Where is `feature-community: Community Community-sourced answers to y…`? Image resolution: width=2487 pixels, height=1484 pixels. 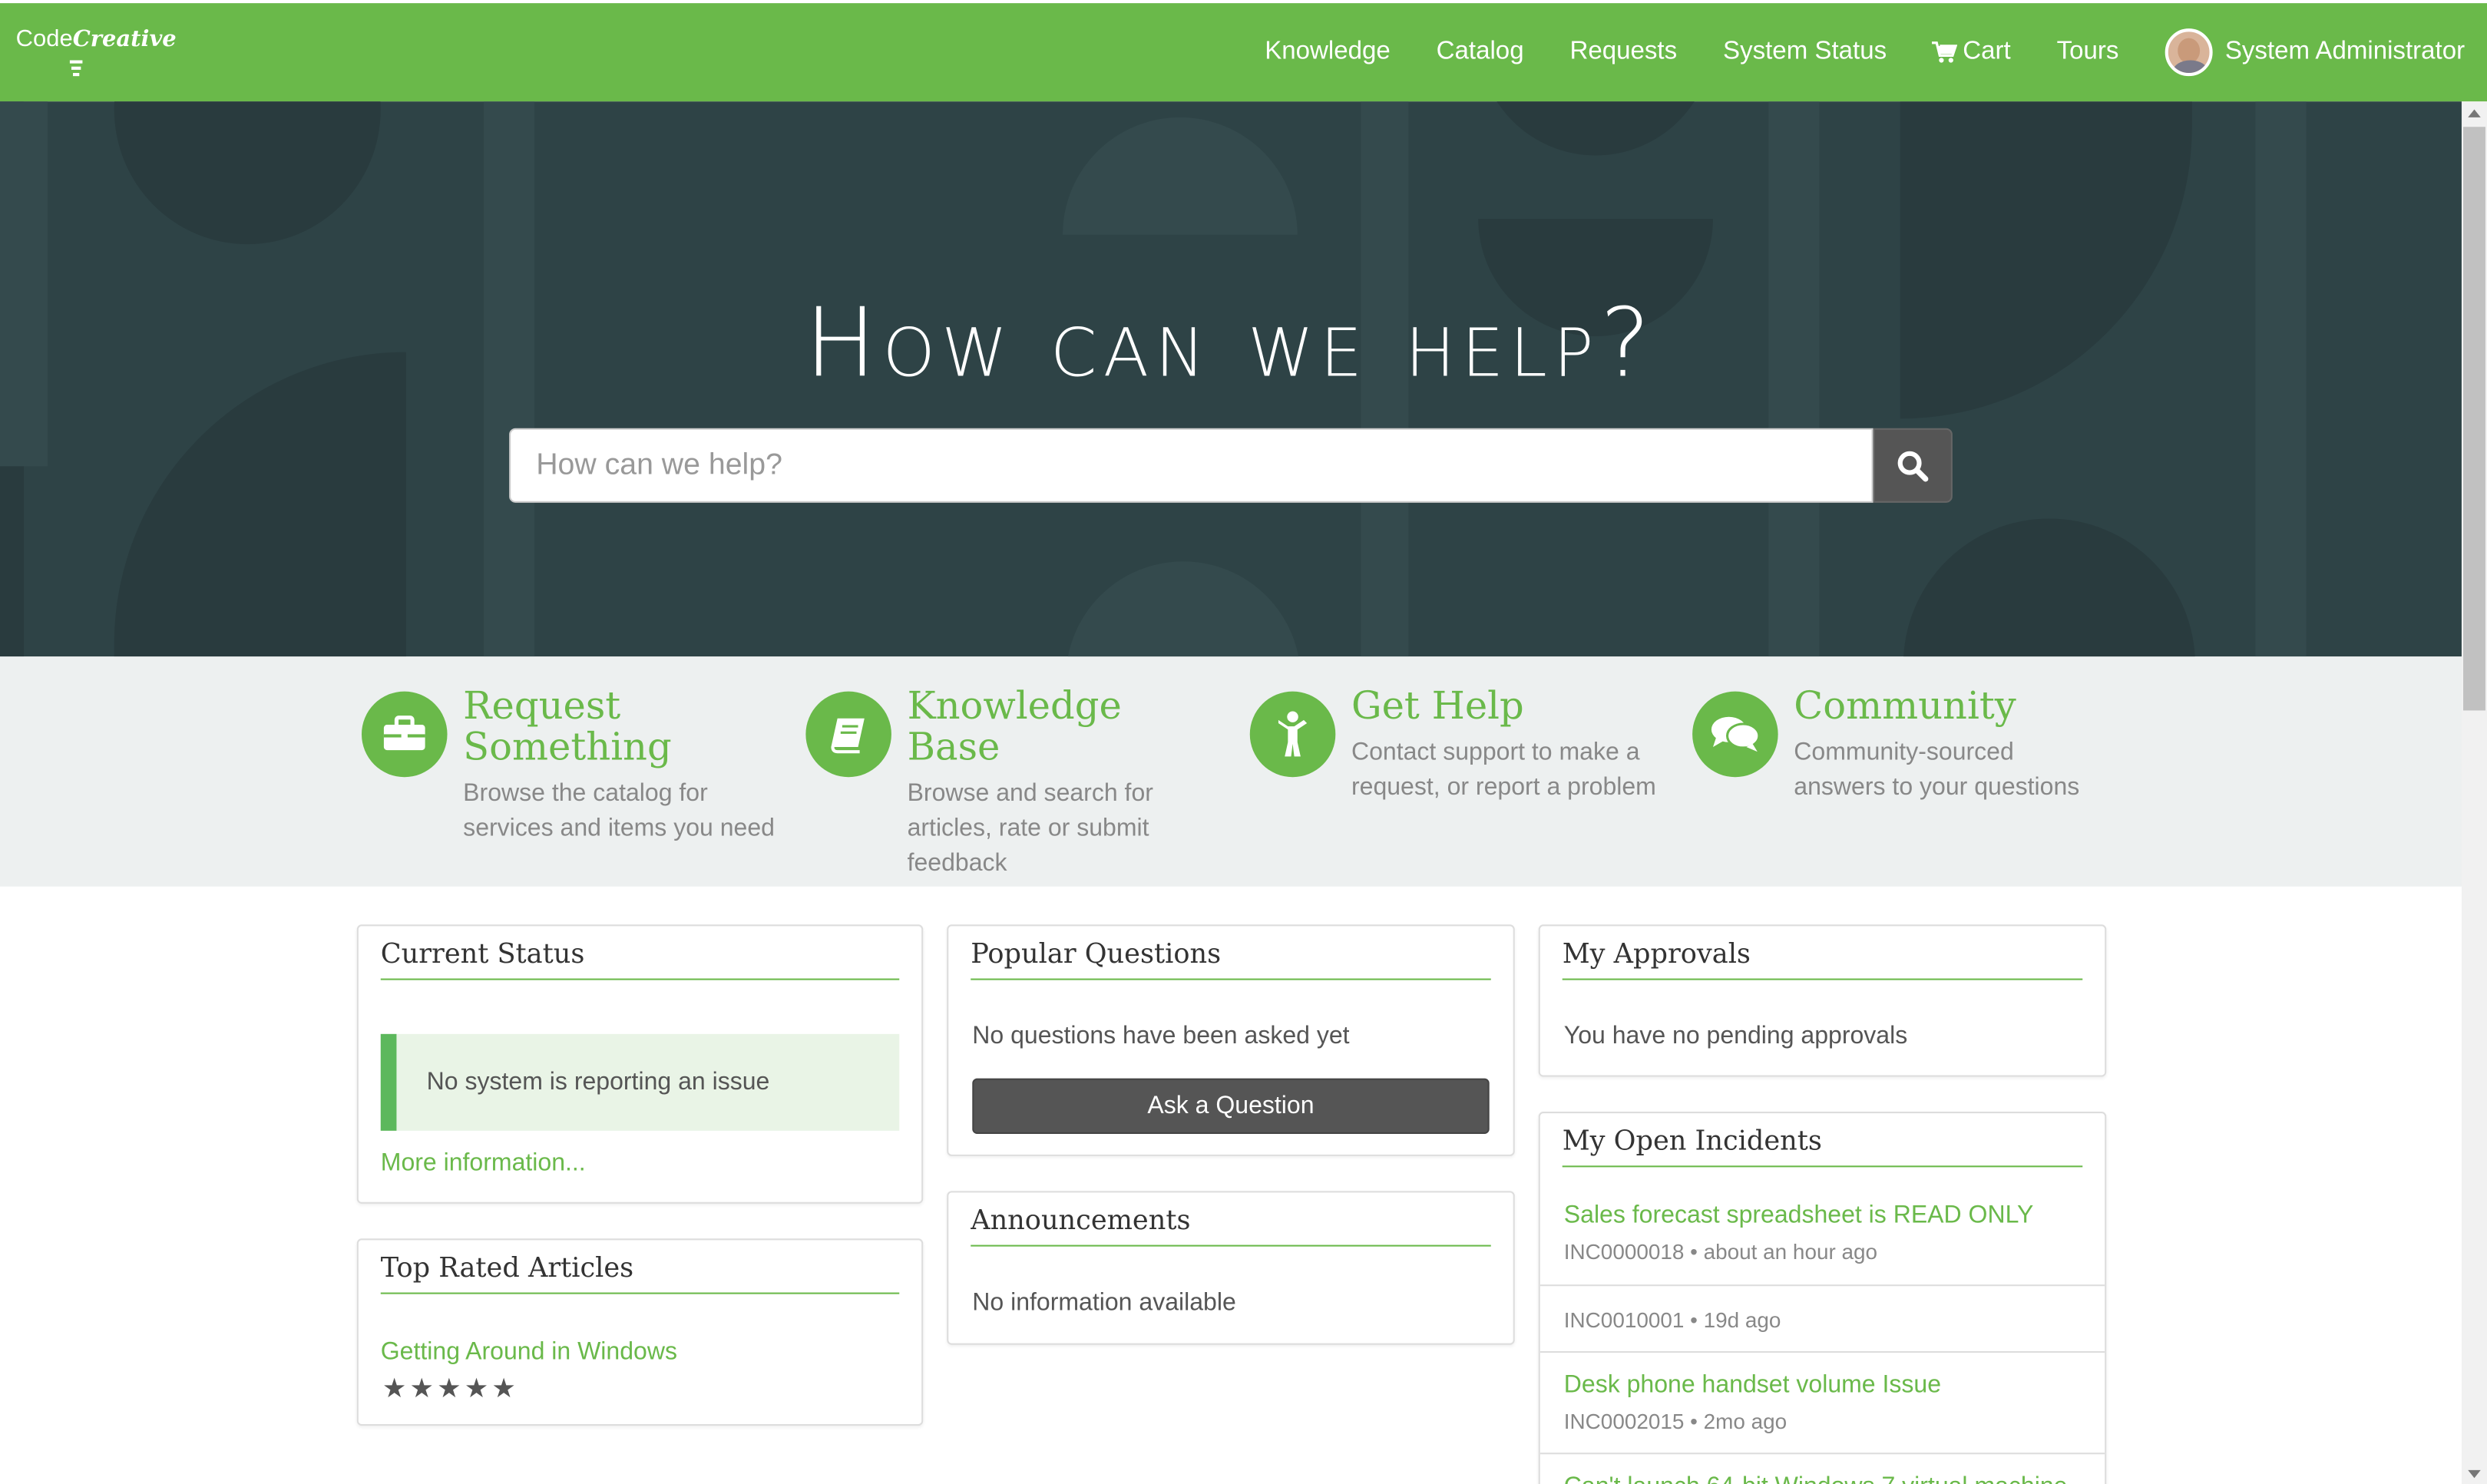 feature-community: Community Community-sourced answers to y… is located at coordinates (1900, 745).